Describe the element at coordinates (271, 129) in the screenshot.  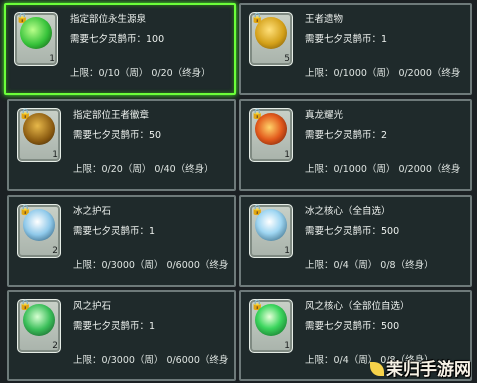
I see `fire-orb-icon` at that location.